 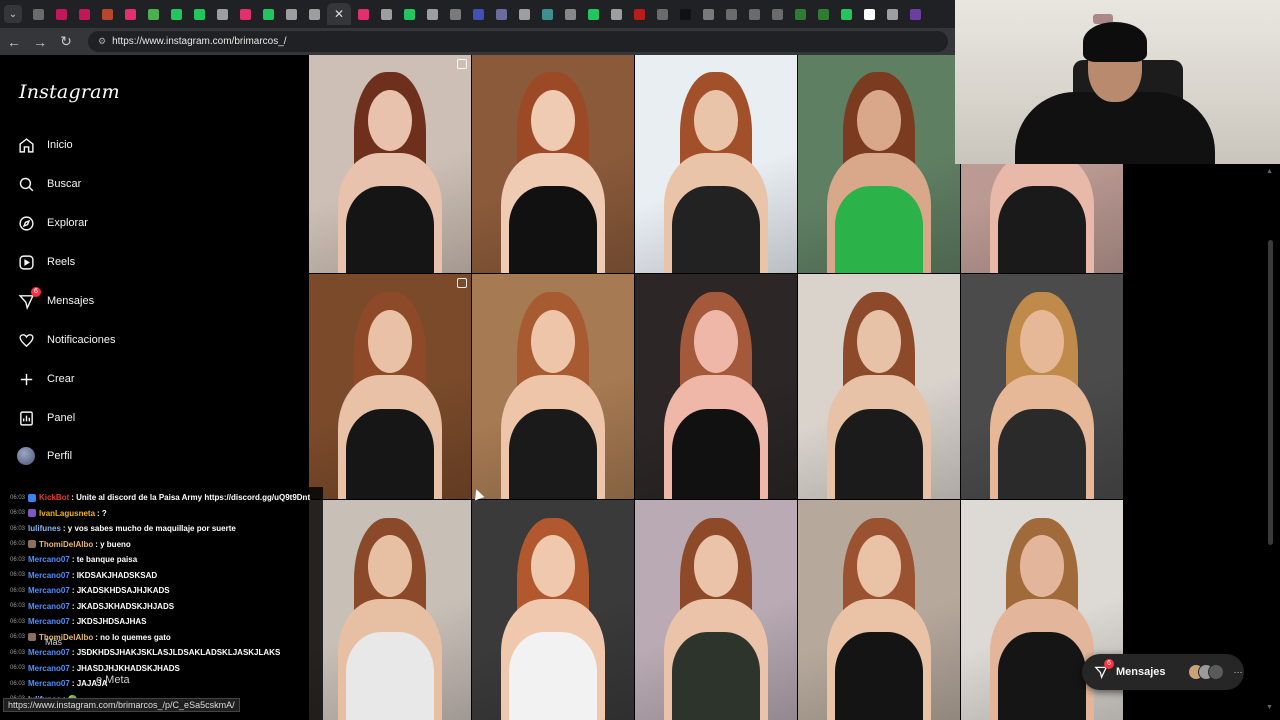 What do you see at coordinates (1104, 669) in the screenshot?
I see `messenger-icon: 6` at bounding box center [1104, 669].